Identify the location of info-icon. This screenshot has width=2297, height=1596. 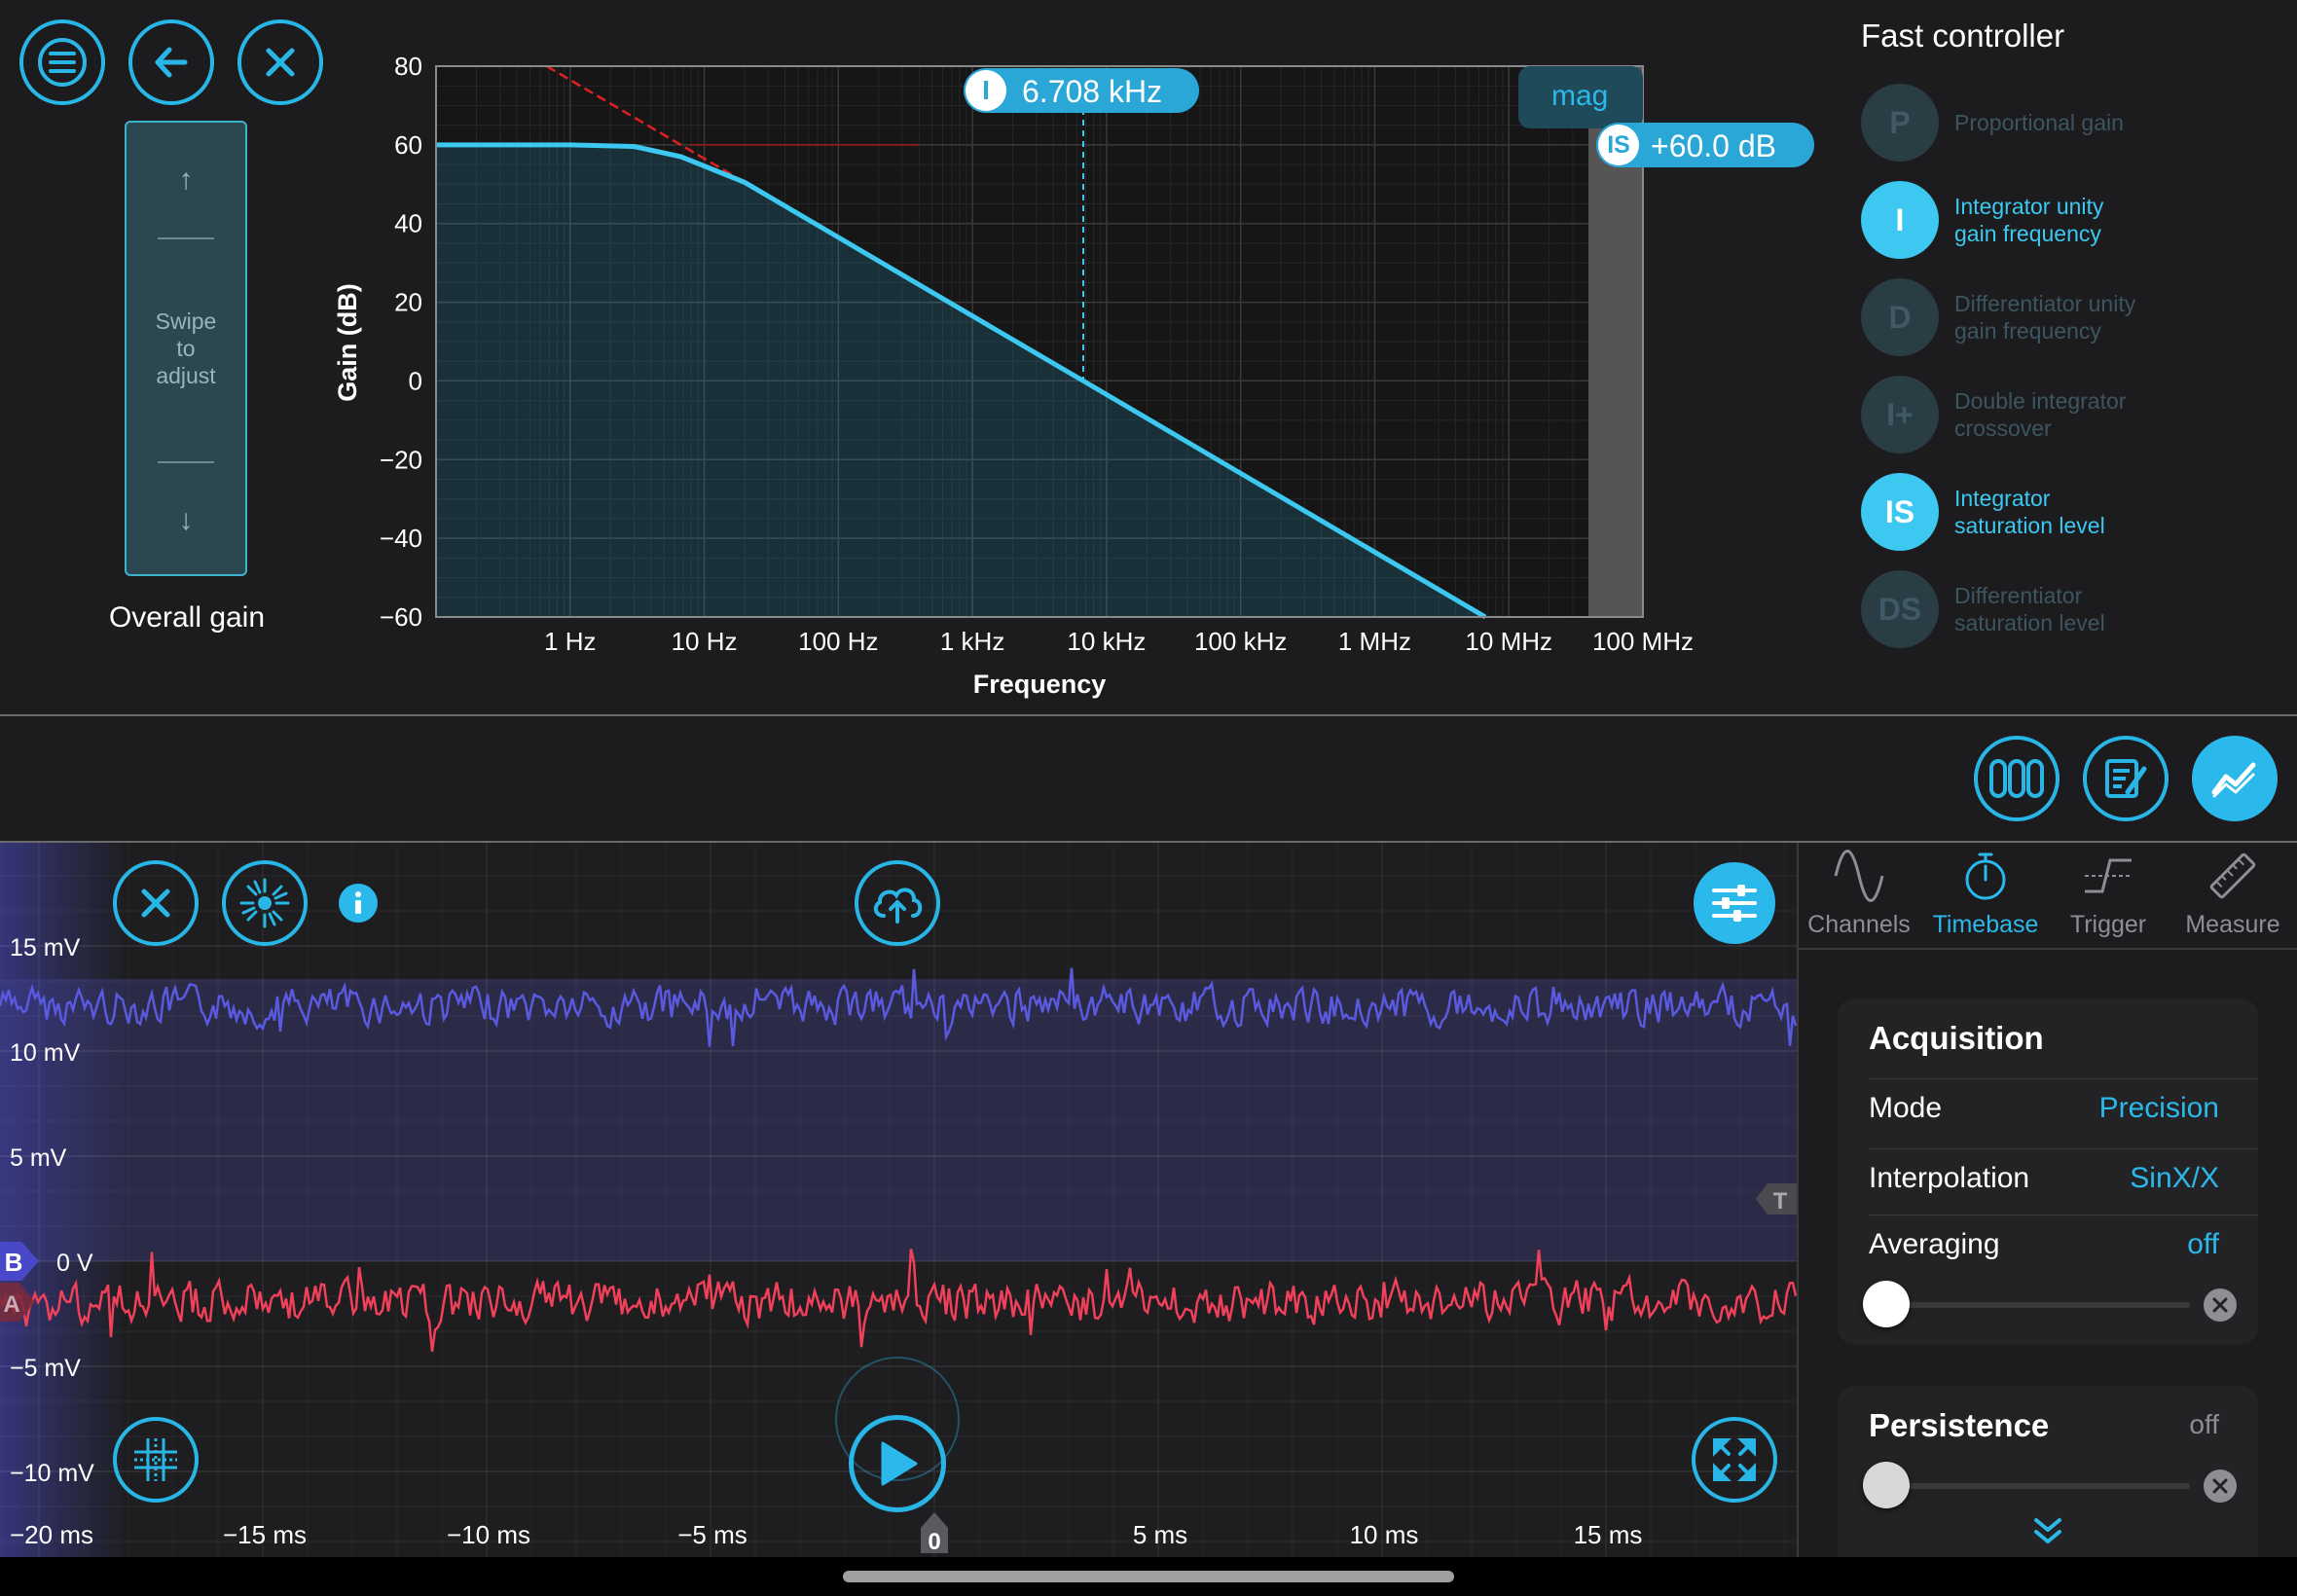
(358, 902).